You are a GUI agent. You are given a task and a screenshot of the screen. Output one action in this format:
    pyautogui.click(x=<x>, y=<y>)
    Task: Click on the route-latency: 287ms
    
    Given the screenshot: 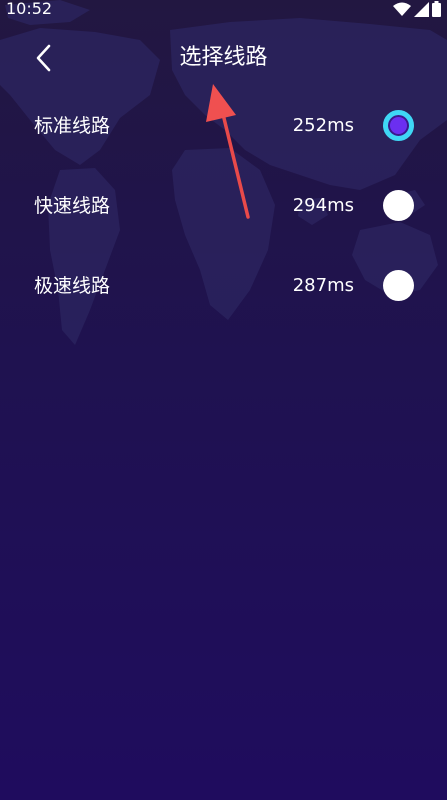 What is the action you would take?
    pyautogui.click(x=323, y=285)
    